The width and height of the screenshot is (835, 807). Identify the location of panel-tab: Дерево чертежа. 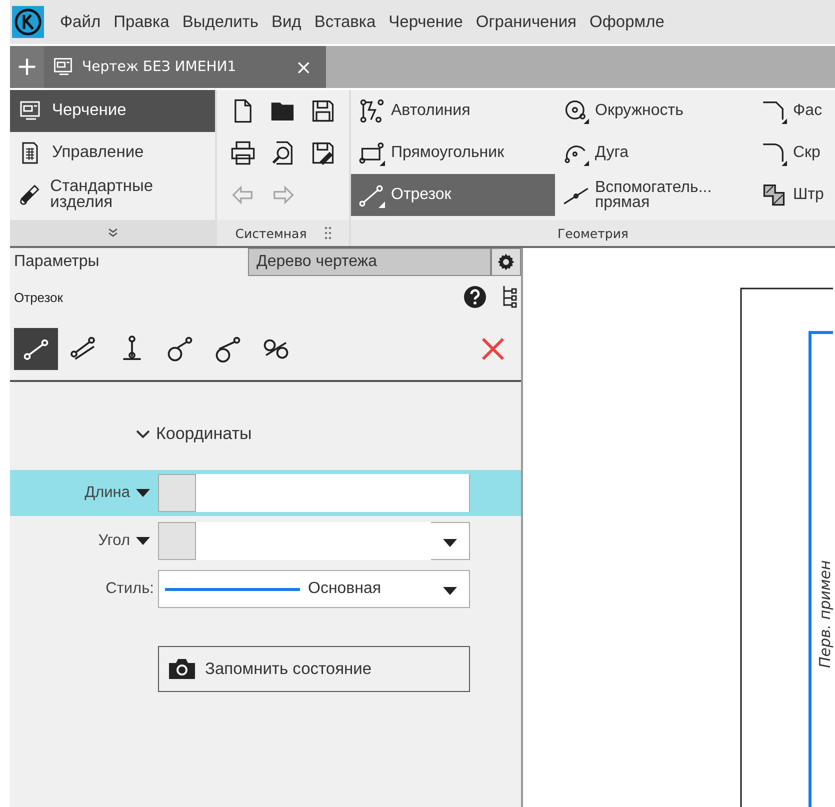
(370, 262).